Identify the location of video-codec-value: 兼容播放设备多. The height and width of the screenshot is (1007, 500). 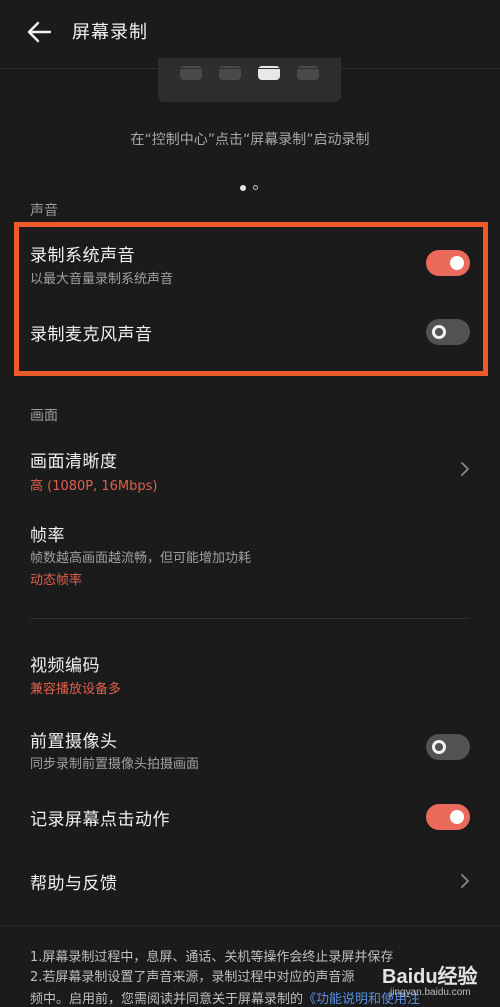
(76, 689).